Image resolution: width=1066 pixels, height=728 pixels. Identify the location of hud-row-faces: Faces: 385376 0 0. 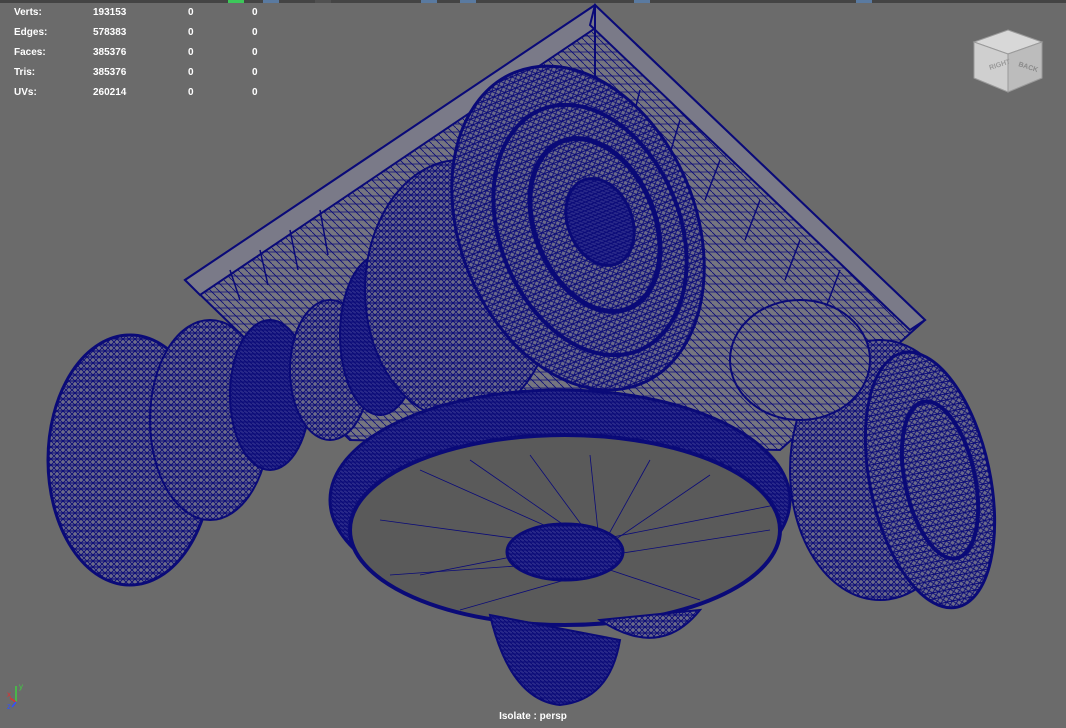
(144, 53).